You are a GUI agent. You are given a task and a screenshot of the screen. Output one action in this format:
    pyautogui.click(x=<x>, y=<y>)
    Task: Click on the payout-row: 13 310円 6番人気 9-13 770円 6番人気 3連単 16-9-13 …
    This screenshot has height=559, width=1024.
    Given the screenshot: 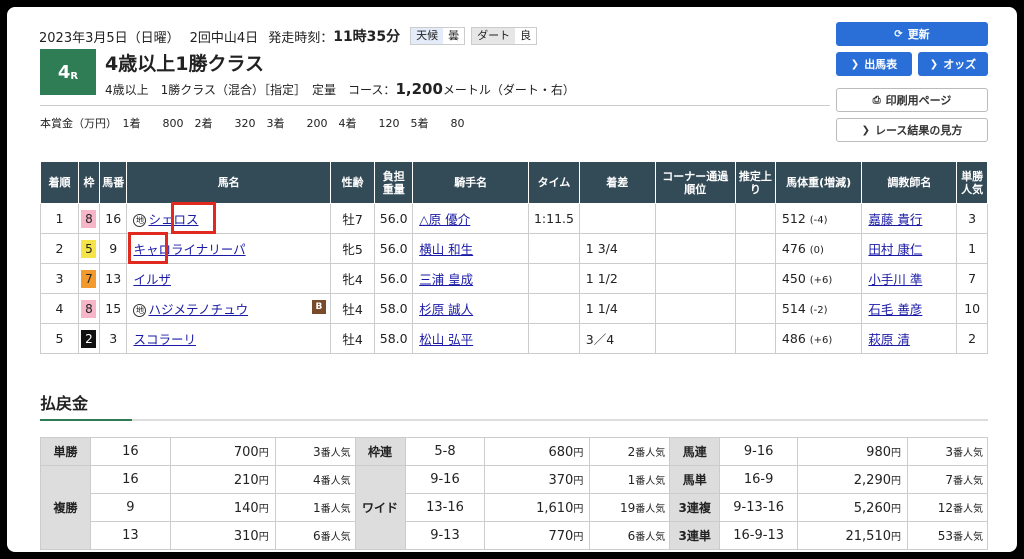 What is the action you would take?
    pyautogui.click(x=514, y=535)
    